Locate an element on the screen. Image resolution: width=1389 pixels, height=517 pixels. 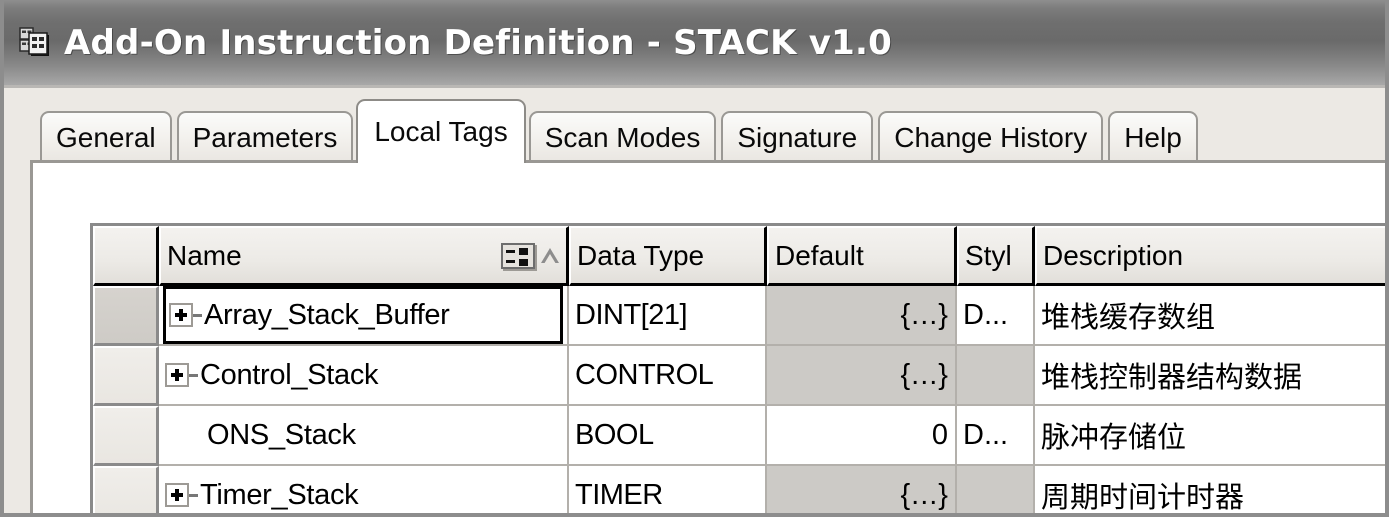
data-type-value: TIMER is located at coordinates (619, 494).